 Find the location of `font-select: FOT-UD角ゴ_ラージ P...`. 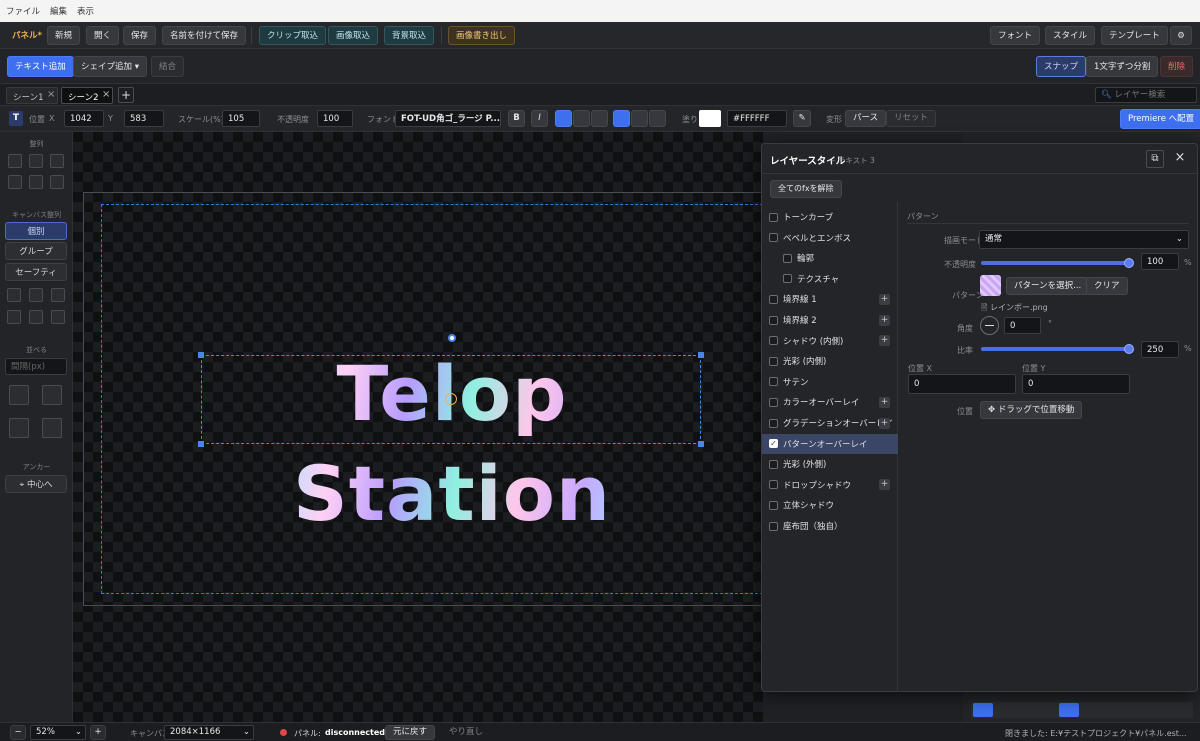

font-select: FOT-UD角ゴ_ラージ P... is located at coordinates (448, 118).